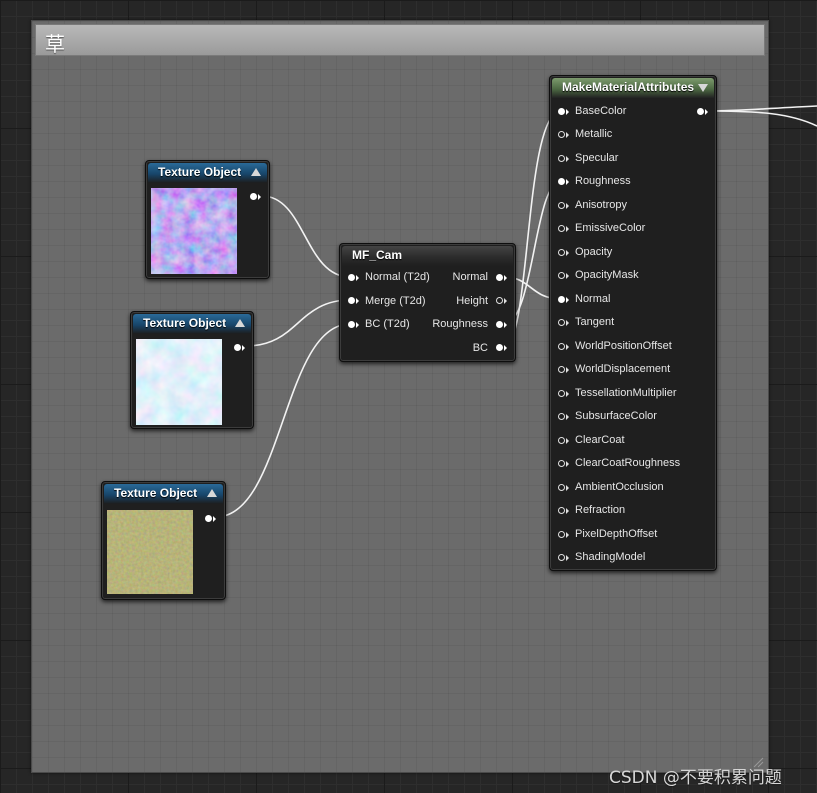 The image size is (817, 793). I want to click on input-label: Normal, so click(593, 299).